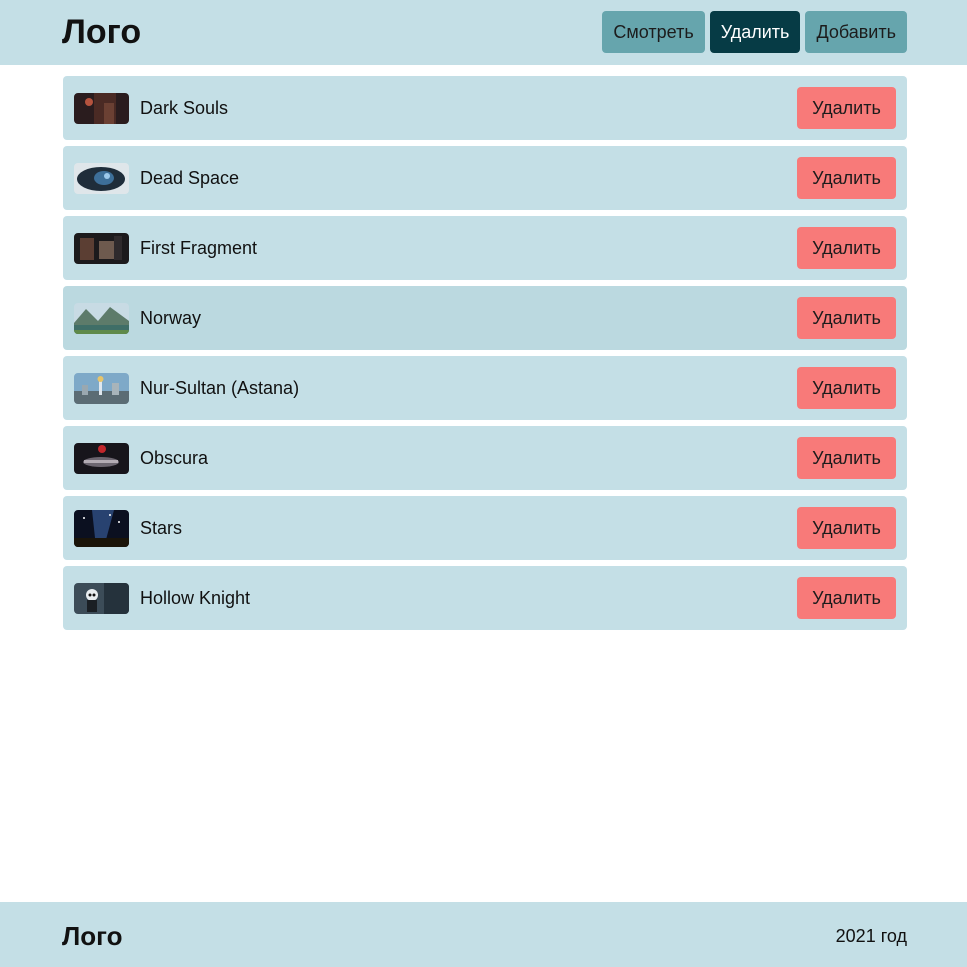 Image resolution: width=967 pixels, height=967 pixels. What do you see at coordinates (653, 32) in the screenshot?
I see `nav-view-button: Смотреть` at bounding box center [653, 32].